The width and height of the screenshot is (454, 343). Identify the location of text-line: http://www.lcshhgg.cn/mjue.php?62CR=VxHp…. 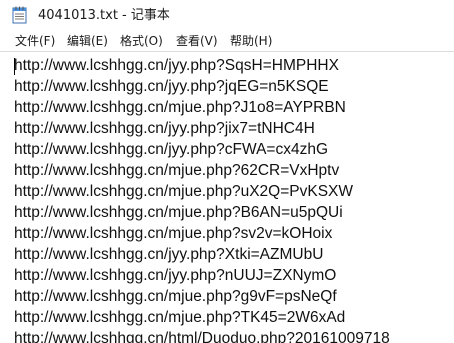
(177, 170).